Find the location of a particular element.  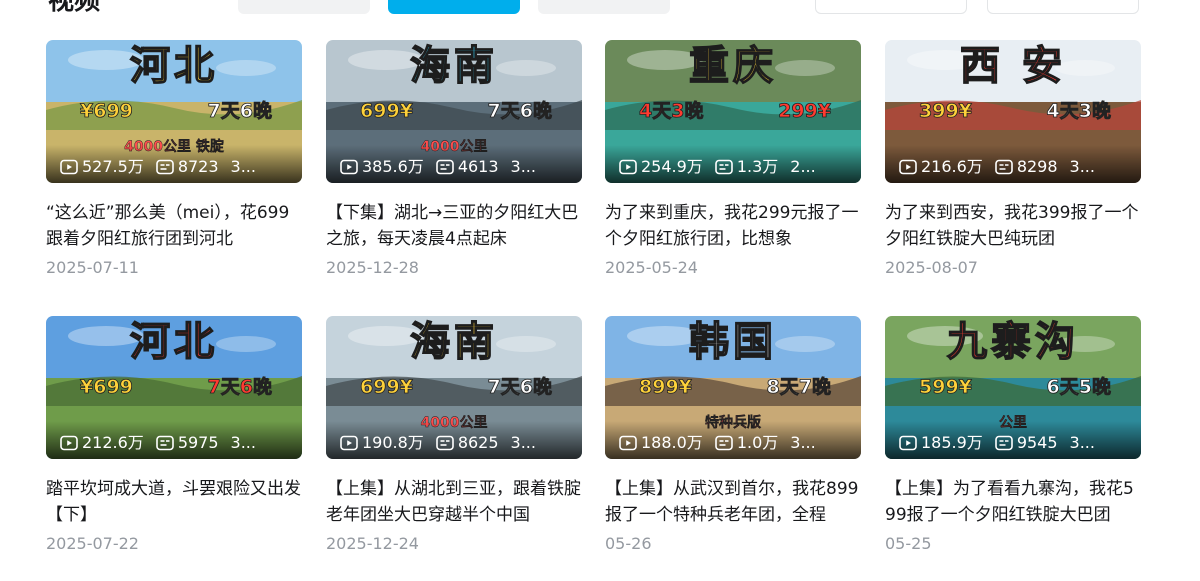

danmaku-count: 9545 is located at coordinates (1026, 443).